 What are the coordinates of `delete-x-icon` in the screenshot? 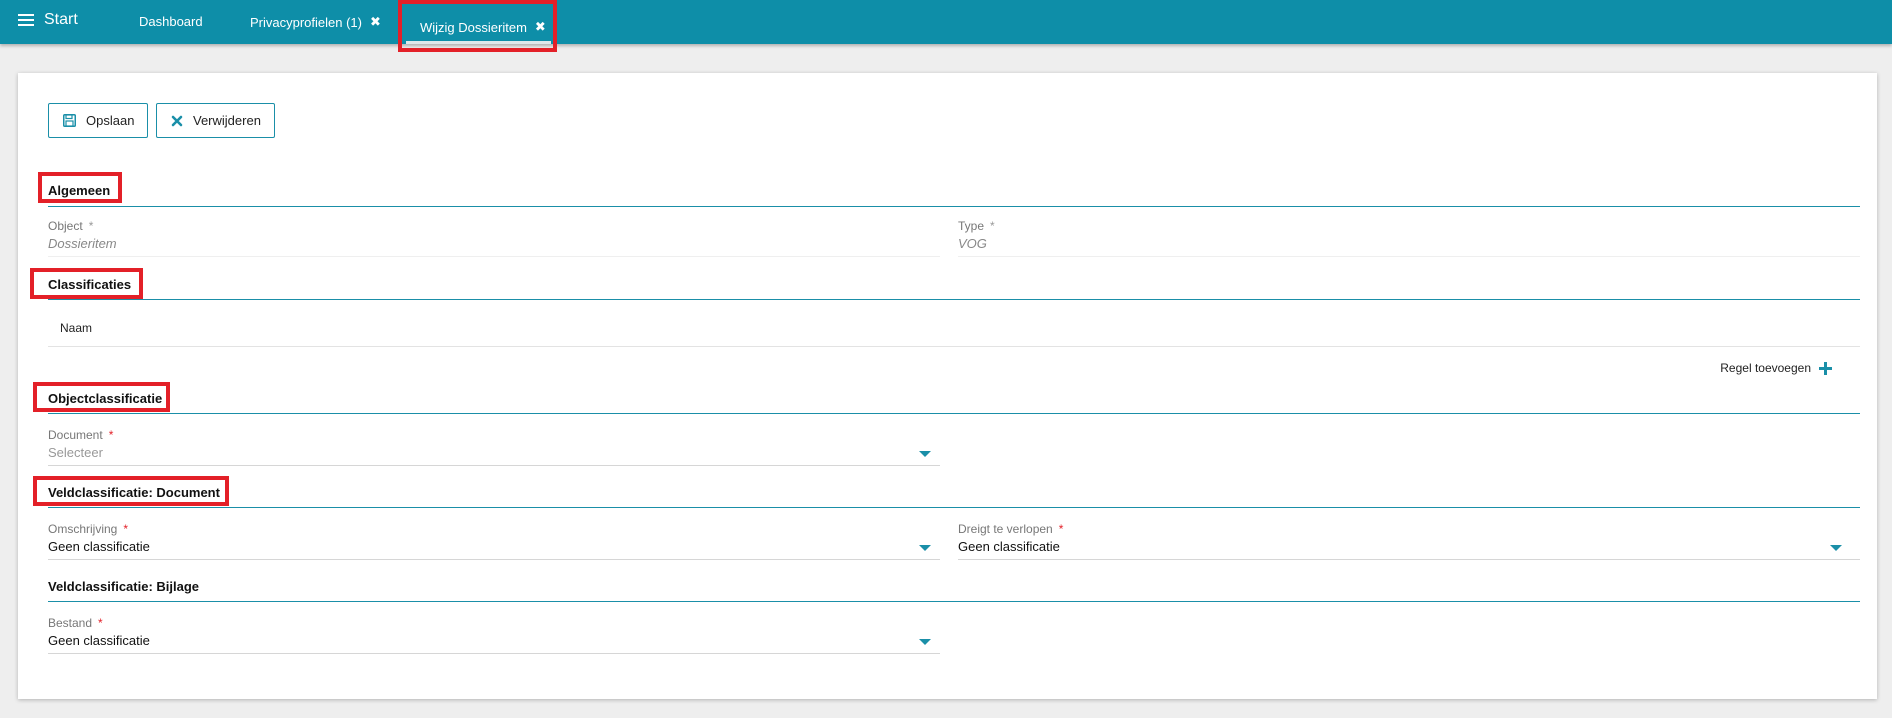 It's located at (177, 121).